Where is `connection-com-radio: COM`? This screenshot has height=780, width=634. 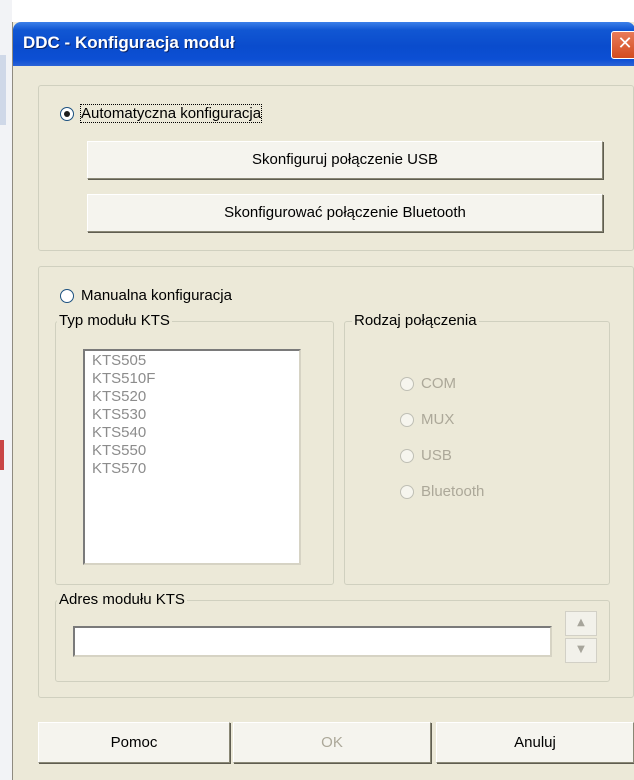 connection-com-radio: COM is located at coordinates (428, 383).